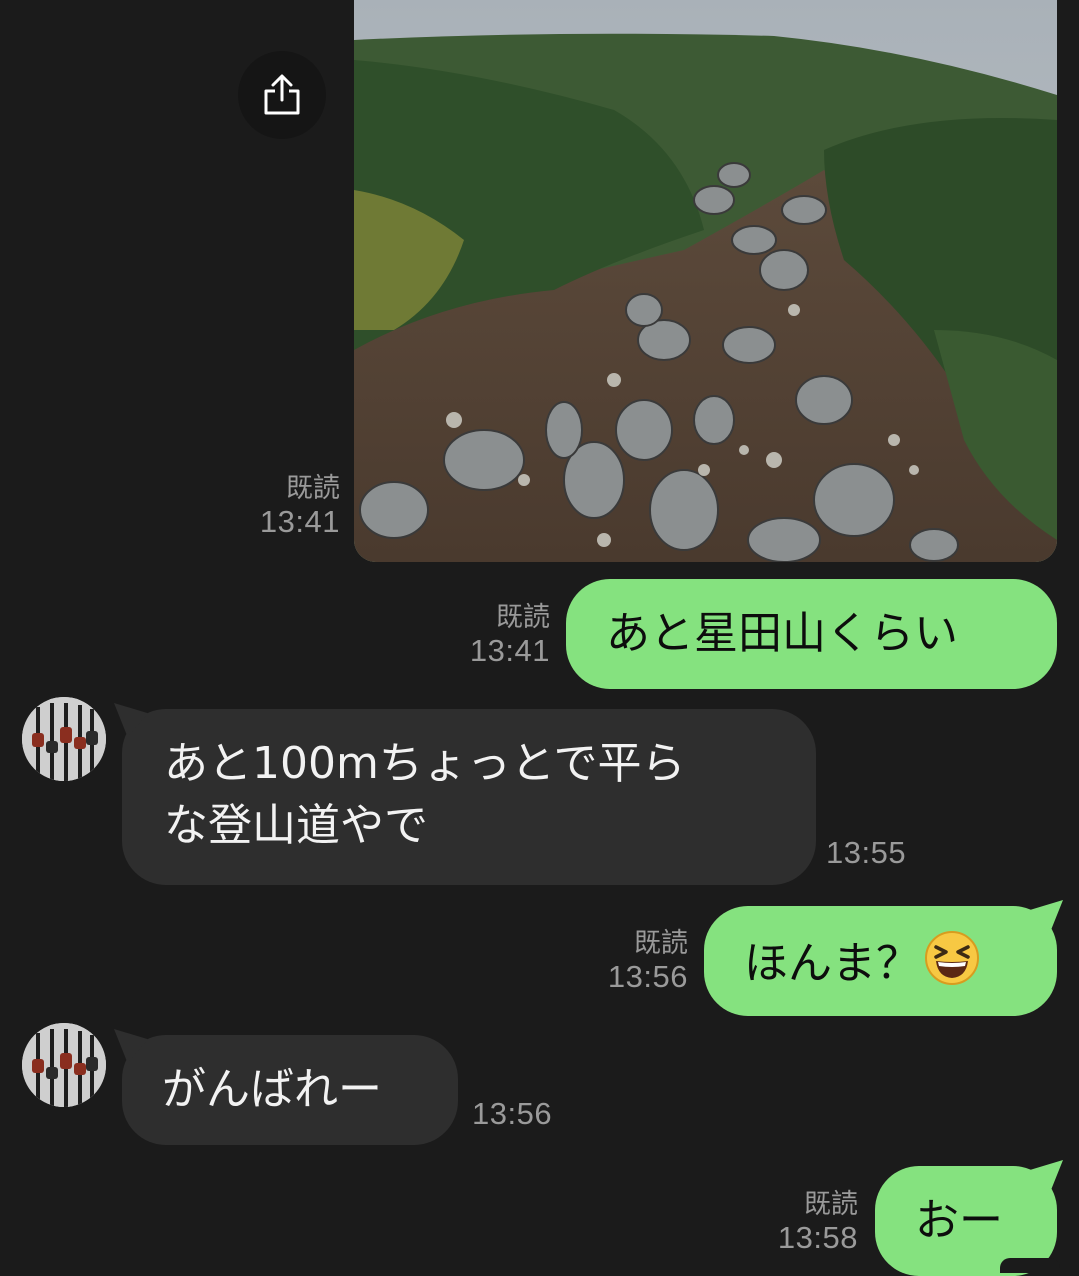  Describe the element at coordinates (1030, 1265) in the screenshot. I see `scroll-indicator` at that location.